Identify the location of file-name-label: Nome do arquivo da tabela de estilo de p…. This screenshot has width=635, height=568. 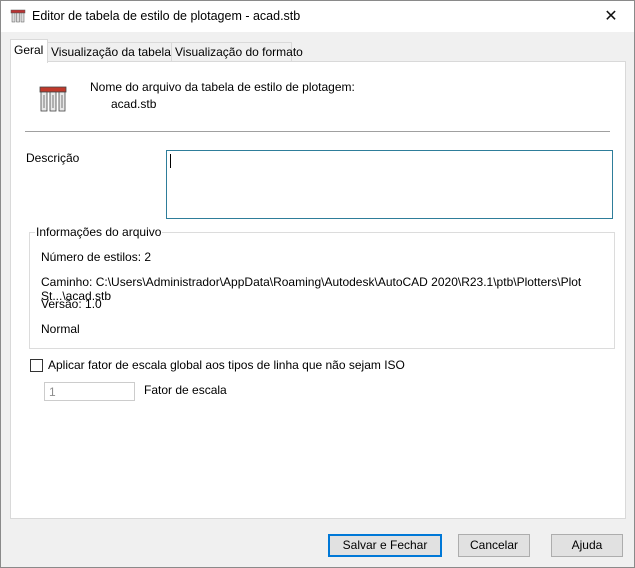
(222, 87).